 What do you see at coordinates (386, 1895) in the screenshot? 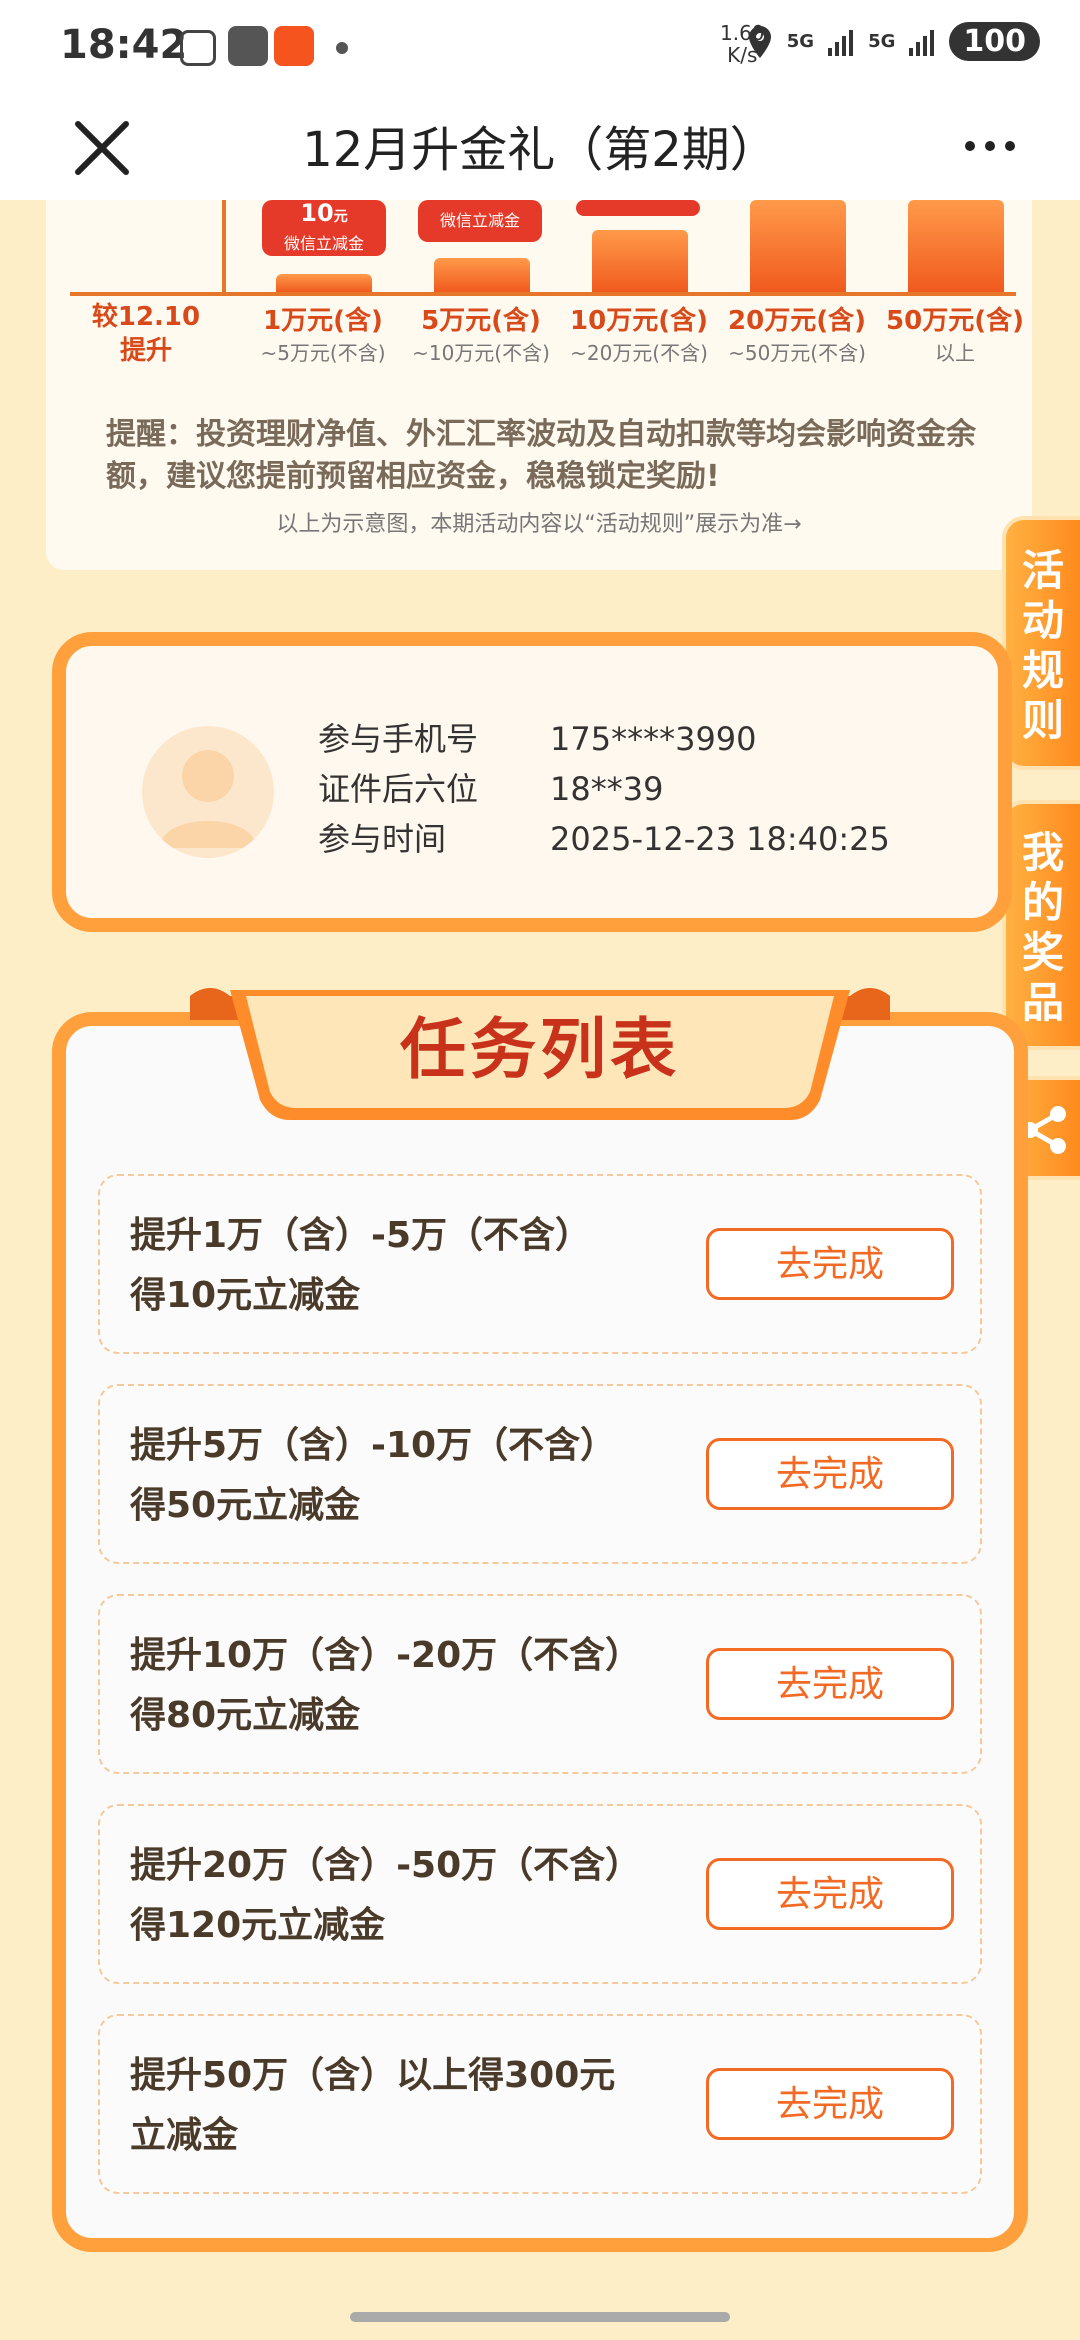
I see `task-desc: 提升20万（含）-50万（不含） 得120元立减金` at bounding box center [386, 1895].